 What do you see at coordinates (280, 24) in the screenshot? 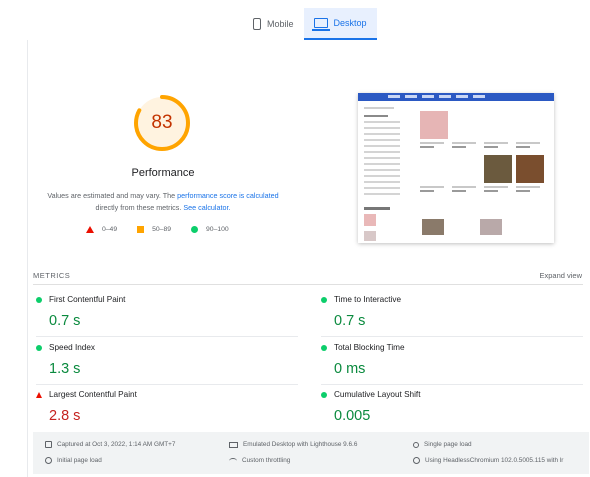
I see `tab-mobile-label: Mobile` at bounding box center [280, 24].